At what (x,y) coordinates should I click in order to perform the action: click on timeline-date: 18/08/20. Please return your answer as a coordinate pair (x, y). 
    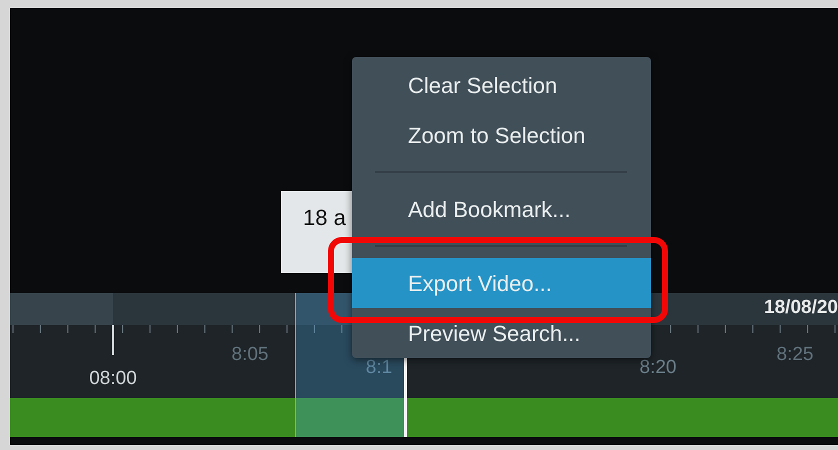
    Looking at the image, I should click on (801, 308).